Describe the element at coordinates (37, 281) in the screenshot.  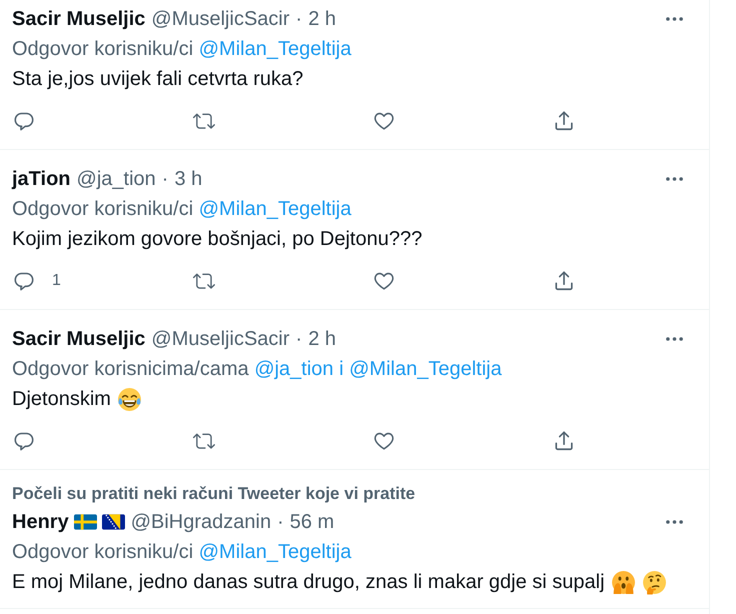
I see `reply-button: 1` at that location.